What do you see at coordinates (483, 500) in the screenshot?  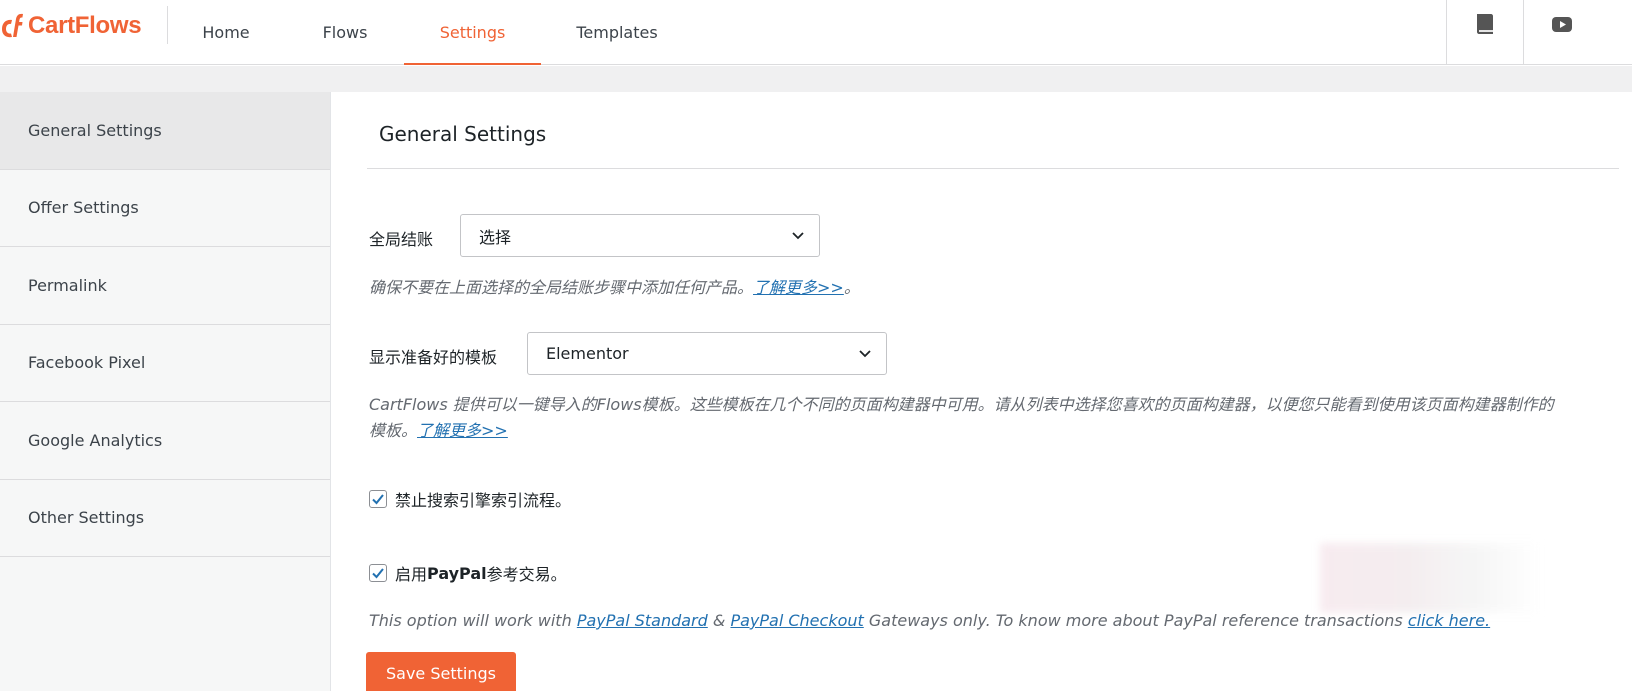 I see `disallow-indexing-label: 禁止搜索引擎索引流程。` at bounding box center [483, 500].